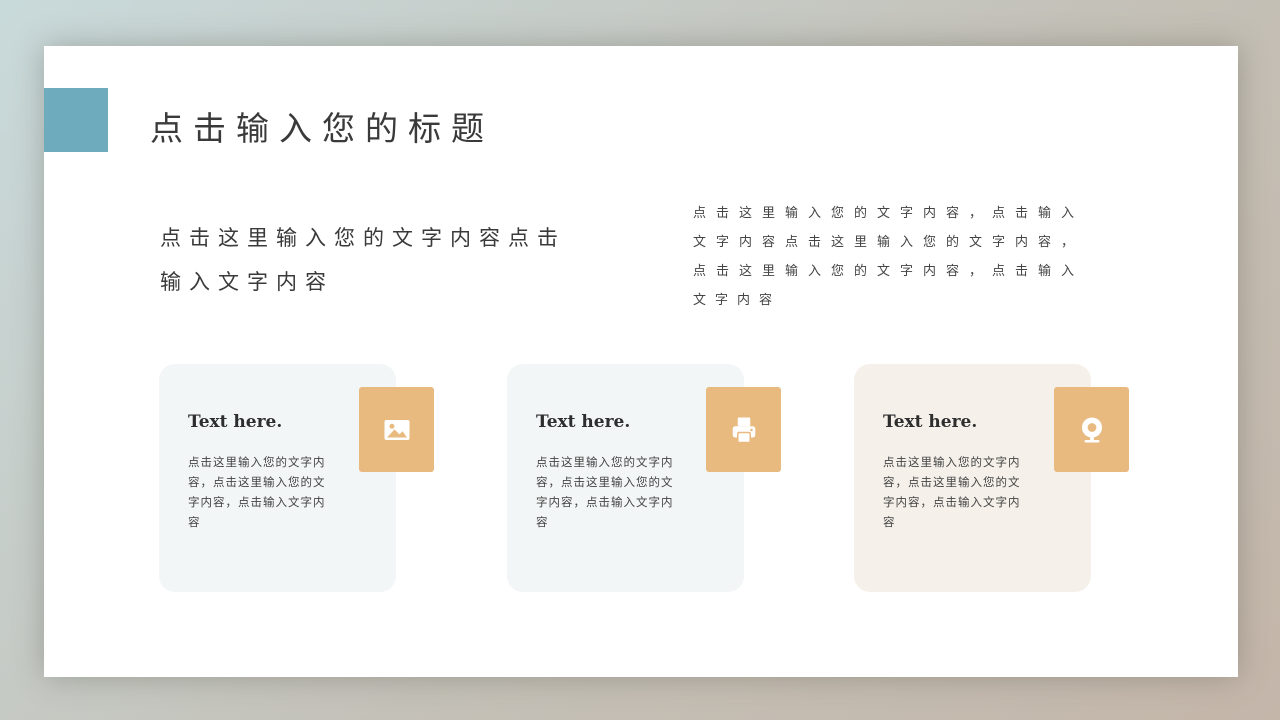  I want to click on image-icon, so click(396, 429).